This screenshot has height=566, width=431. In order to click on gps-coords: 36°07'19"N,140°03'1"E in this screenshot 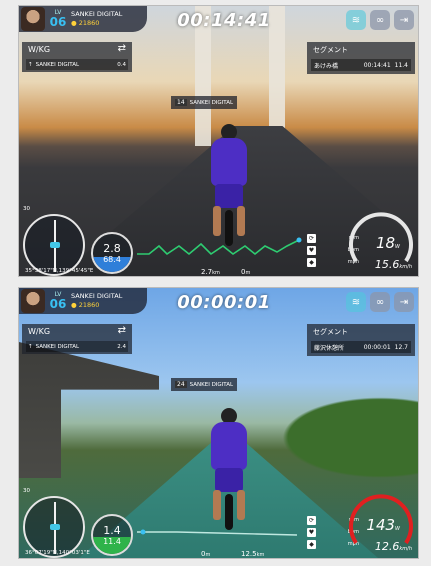, I will do `click(57, 553)`.